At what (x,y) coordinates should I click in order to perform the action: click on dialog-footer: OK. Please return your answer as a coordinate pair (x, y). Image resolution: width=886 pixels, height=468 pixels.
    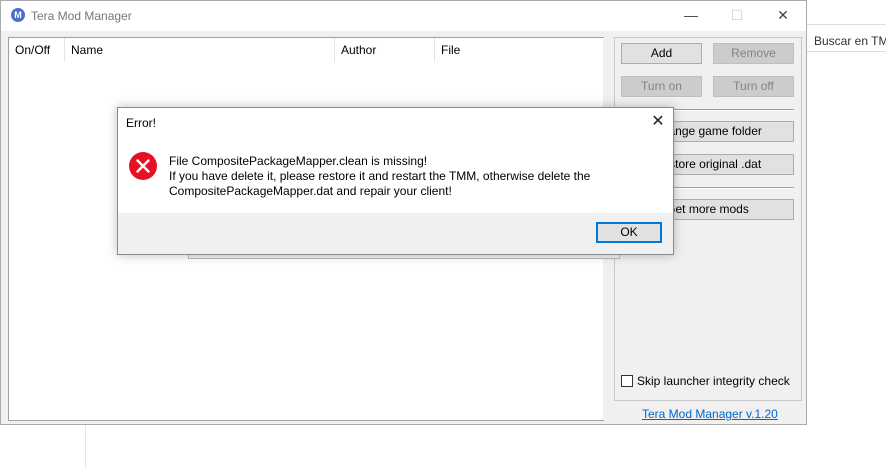
    Looking at the image, I should click on (395, 233).